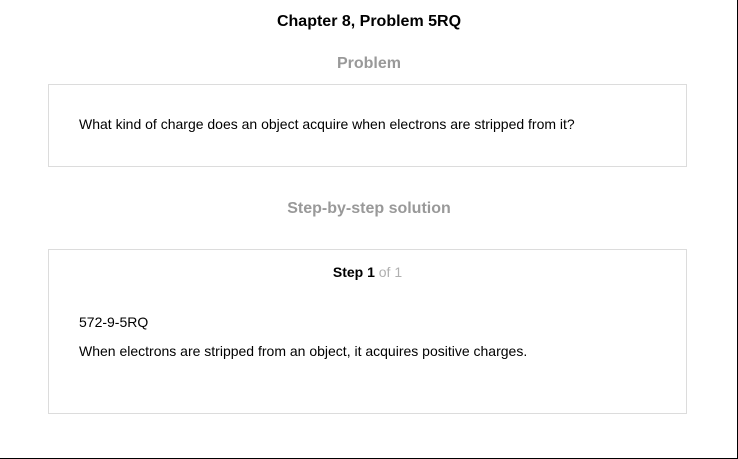 Image resolution: width=738 pixels, height=459 pixels. Describe the element at coordinates (114, 322) in the screenshot. I see `solution-image-ref: 572-9-5RQ` at that location.